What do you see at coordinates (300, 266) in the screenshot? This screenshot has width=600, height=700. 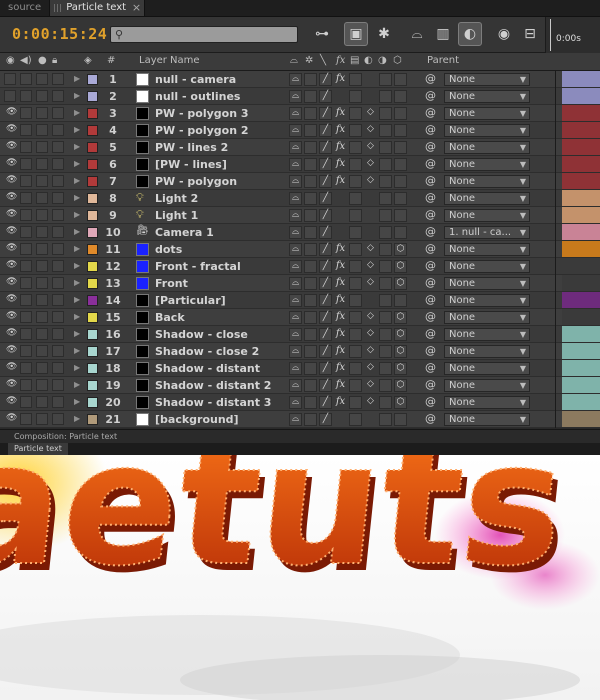 I see `layer-row: 👁︎ ▶ 12 Front - fractal ⌓ ╱ fx ◇ ⬡ @ None ▼` at bounding box center [300, 266].